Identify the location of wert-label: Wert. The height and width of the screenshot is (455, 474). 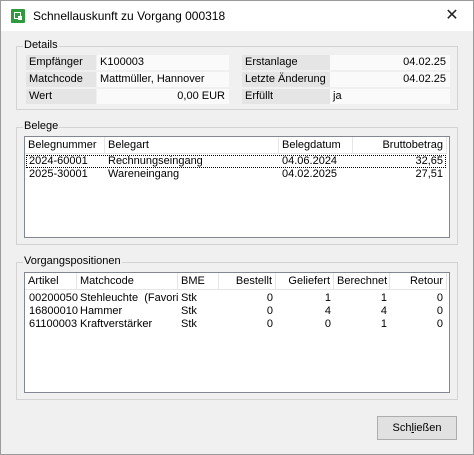
(61, 96).